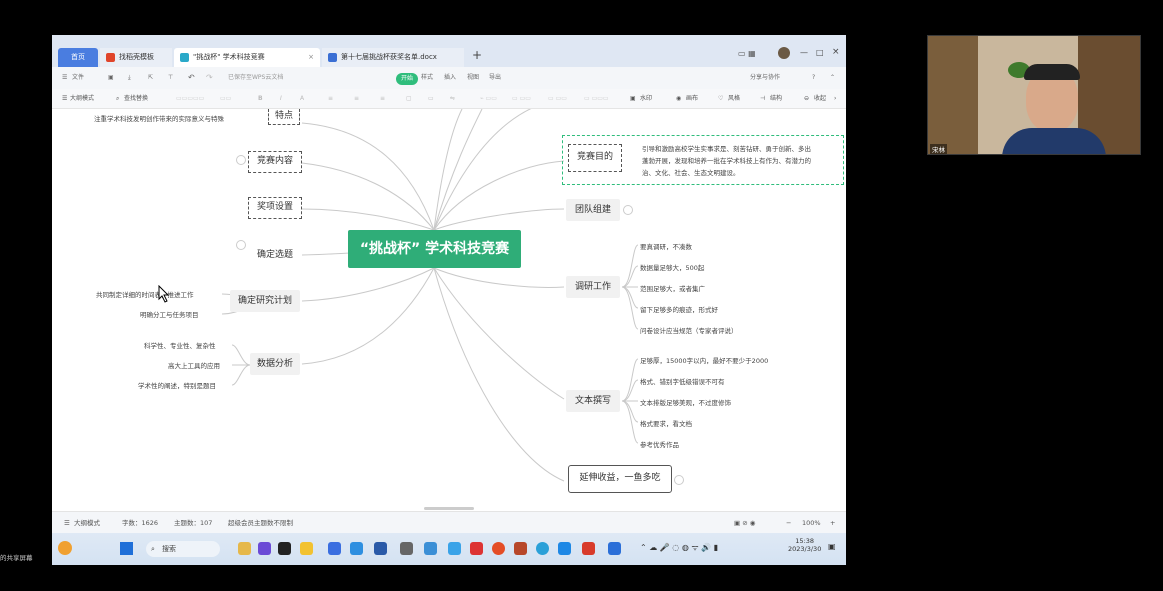 Image resolution: width=1163 pixels, height=591 pixels. I want to click on watermark-icon: ▣, so click(633, 99).